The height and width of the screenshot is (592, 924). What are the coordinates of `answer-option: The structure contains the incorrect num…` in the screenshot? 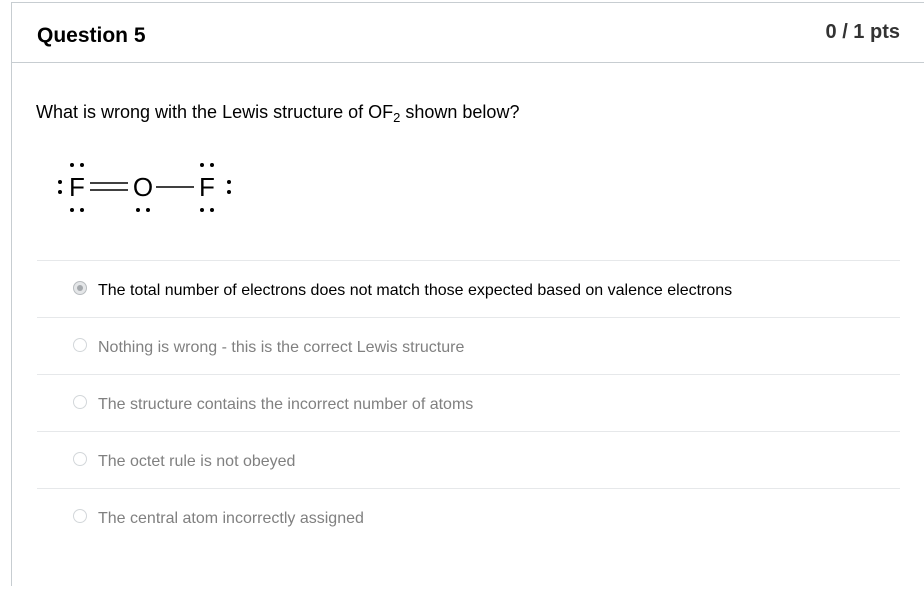 It's located at (468, 402).